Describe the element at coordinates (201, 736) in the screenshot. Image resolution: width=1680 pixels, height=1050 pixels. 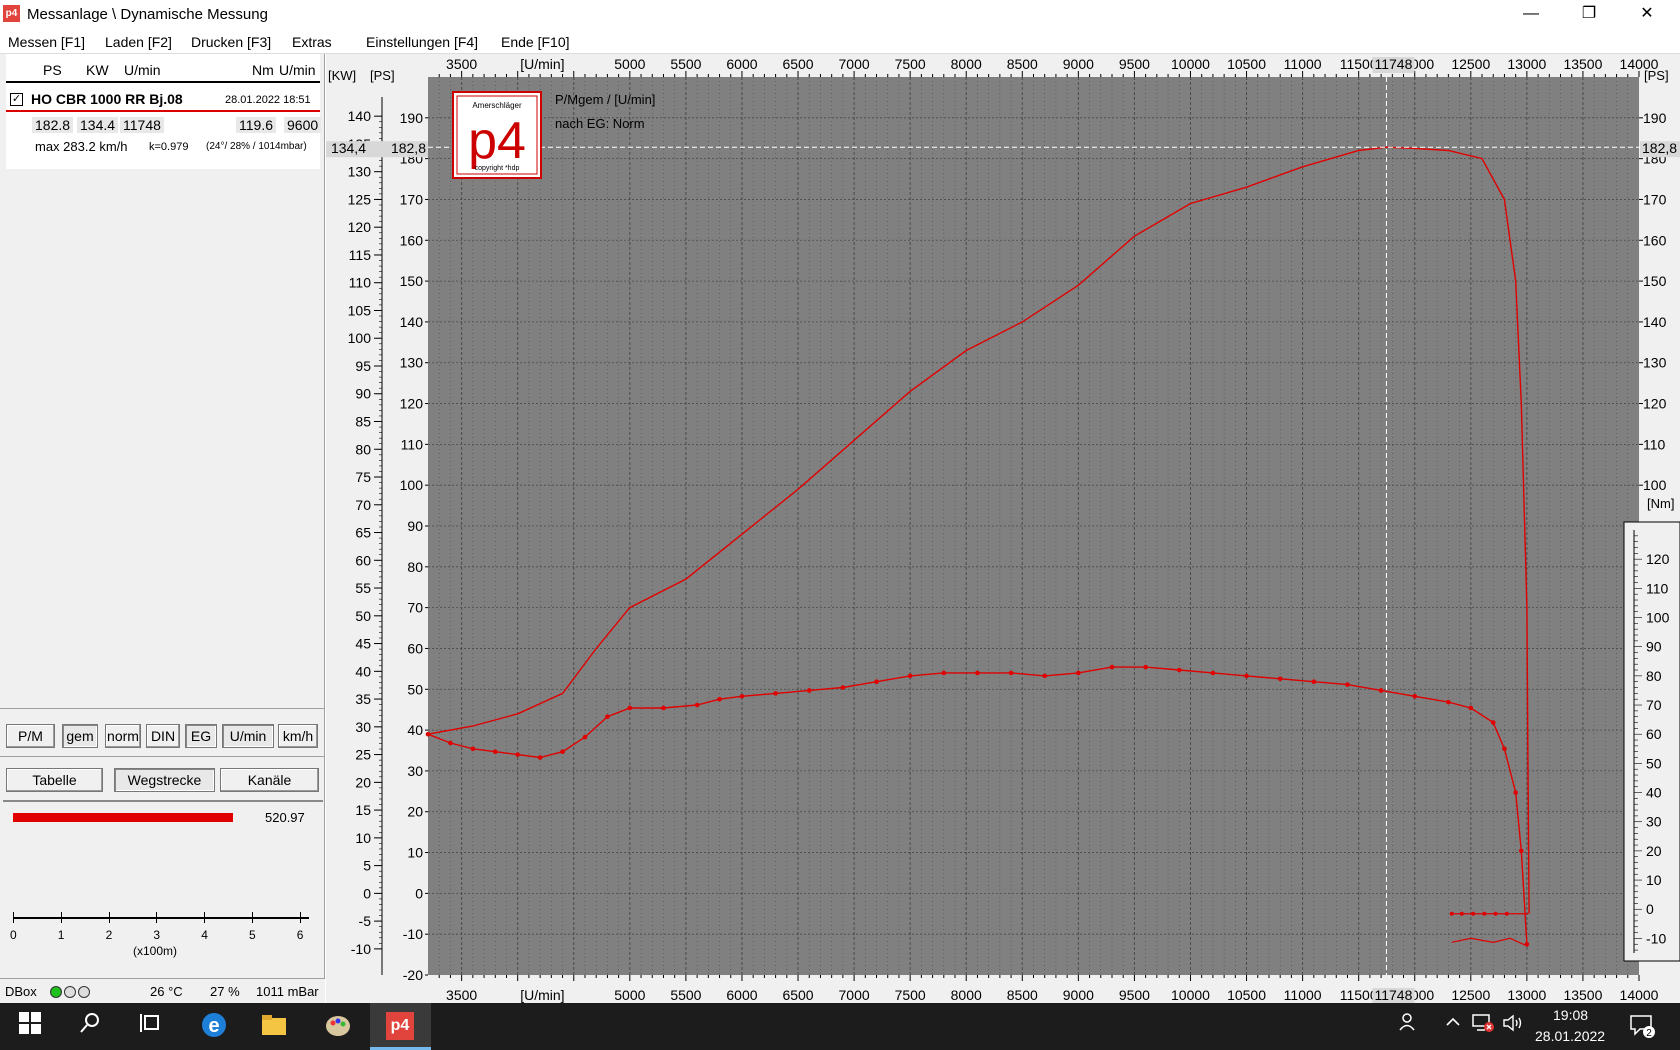
I see `eg-button: EG` at that location.